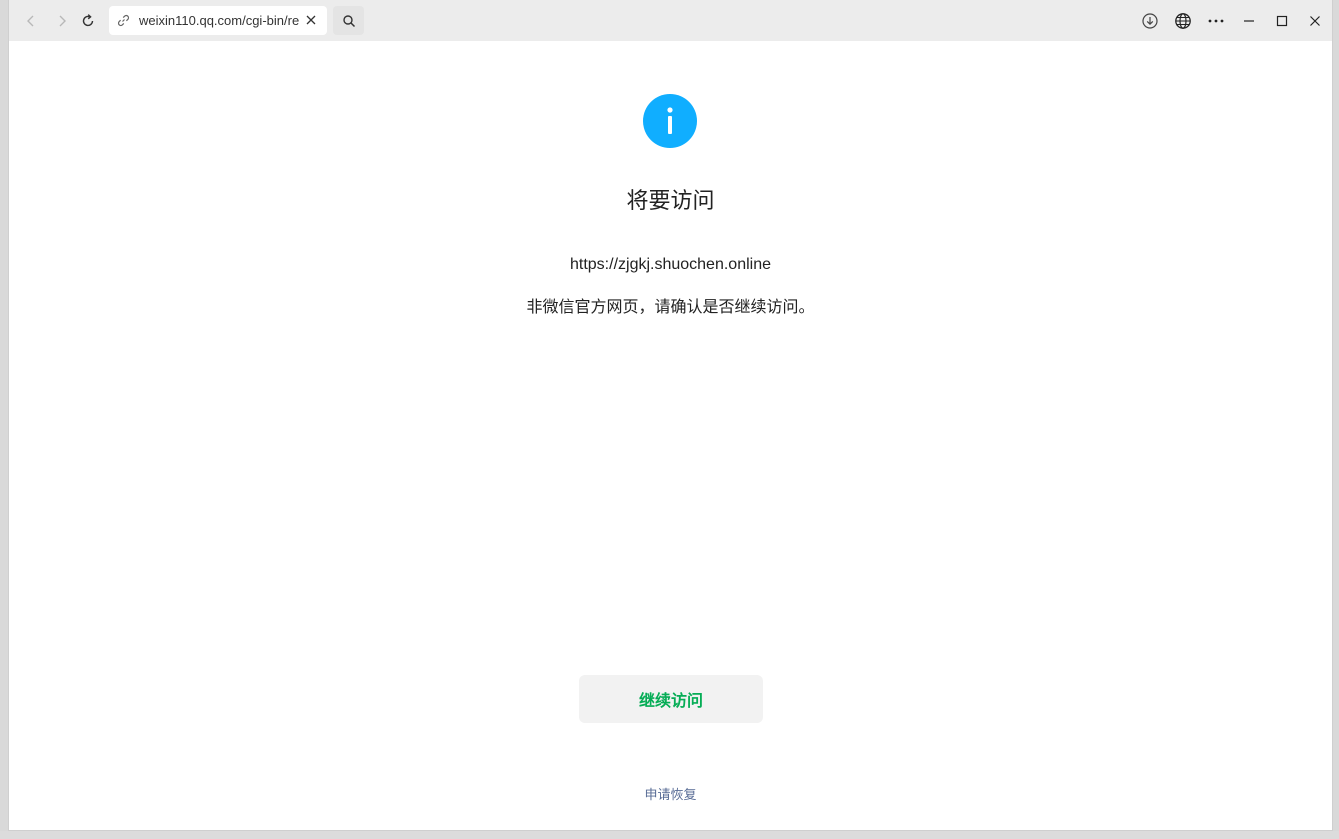 The image size is (1339, 839). I want to click on target-url: https://zjgkj.shuochen.online, so click(670, 264).